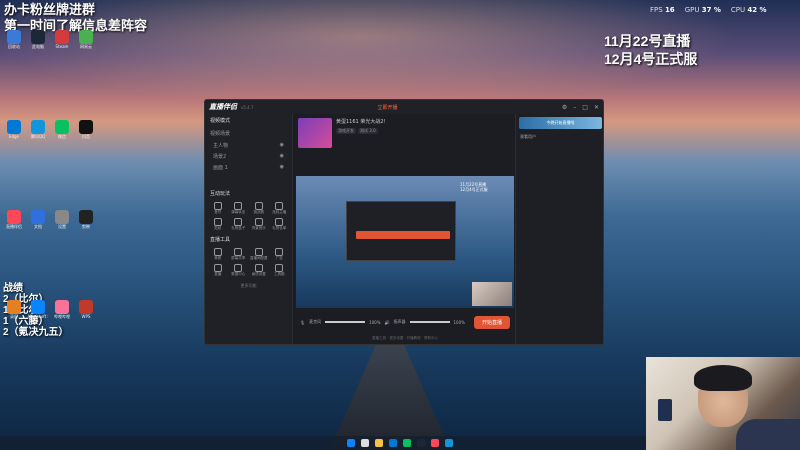 This screenshot has width=800, height=450. I want to click on tab-video-mode: 视频模式, so click(248, 120).